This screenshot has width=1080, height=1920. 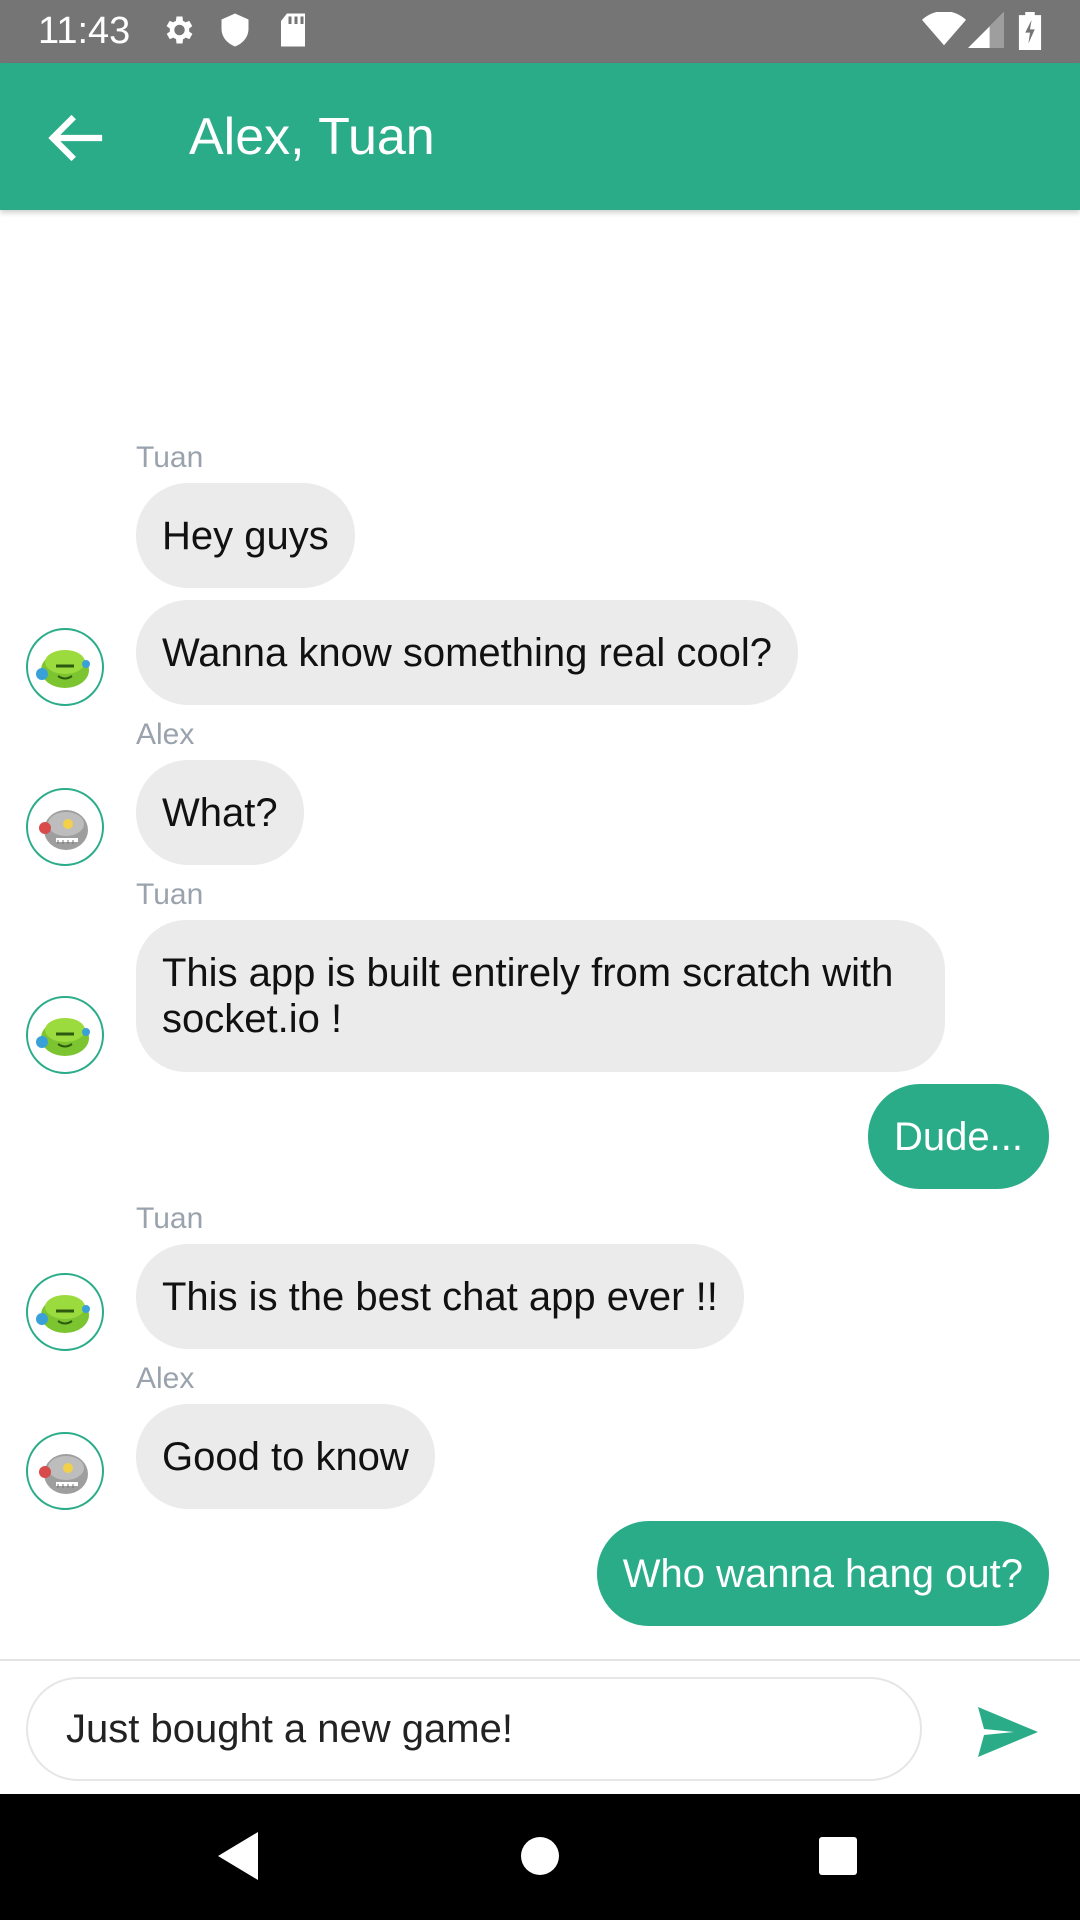 I want to click on chat-title: Alex, Tuan, so click(x=312, y=137).